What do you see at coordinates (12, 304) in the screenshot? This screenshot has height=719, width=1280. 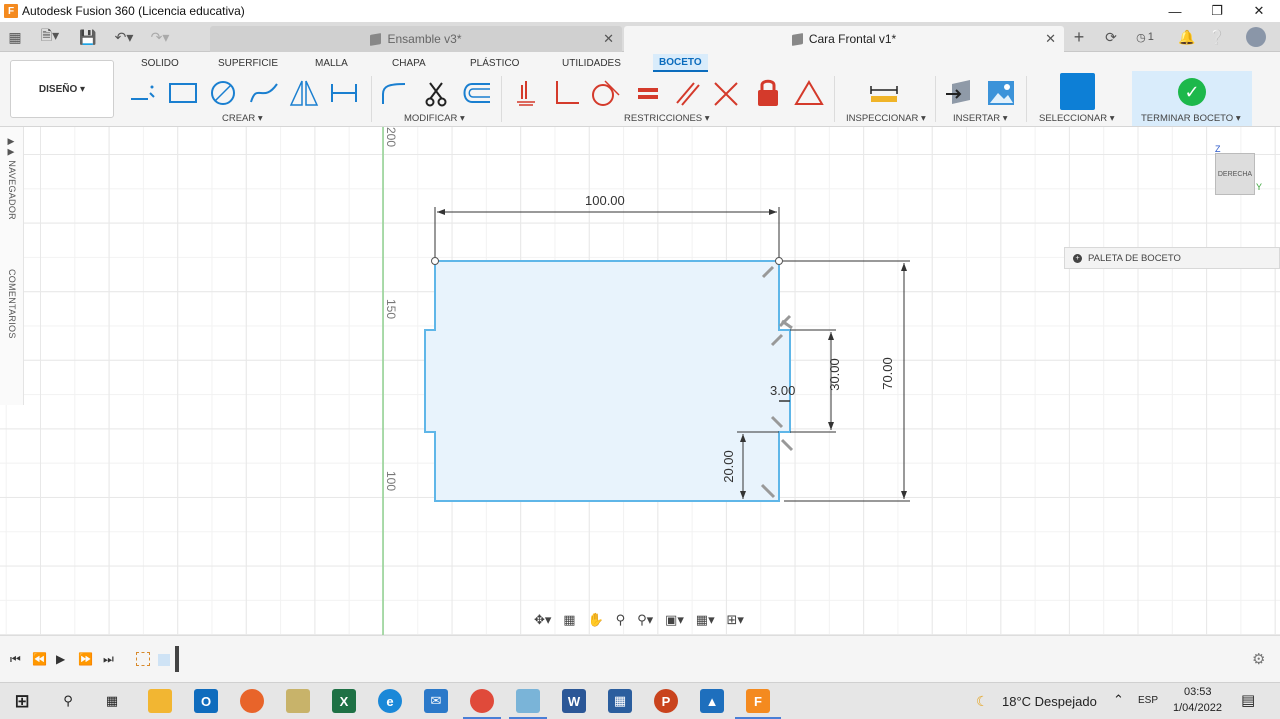 I see `comments-panel-toggle: COMENTARIOS` at bounding box center [12, 304].